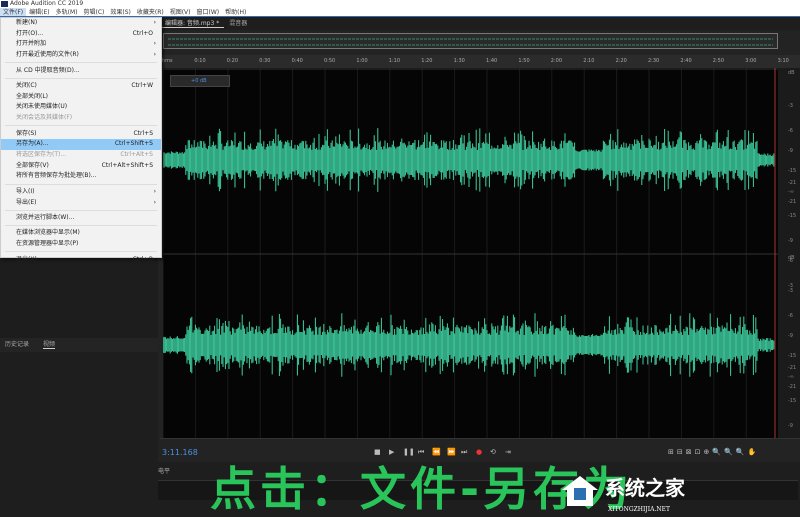 This screenshot has width=800, height=517. What do you see at coordinates (167, 61) in the screenshot?
I see `ruler-tick-label: hms` at bounding box center [167, 61].